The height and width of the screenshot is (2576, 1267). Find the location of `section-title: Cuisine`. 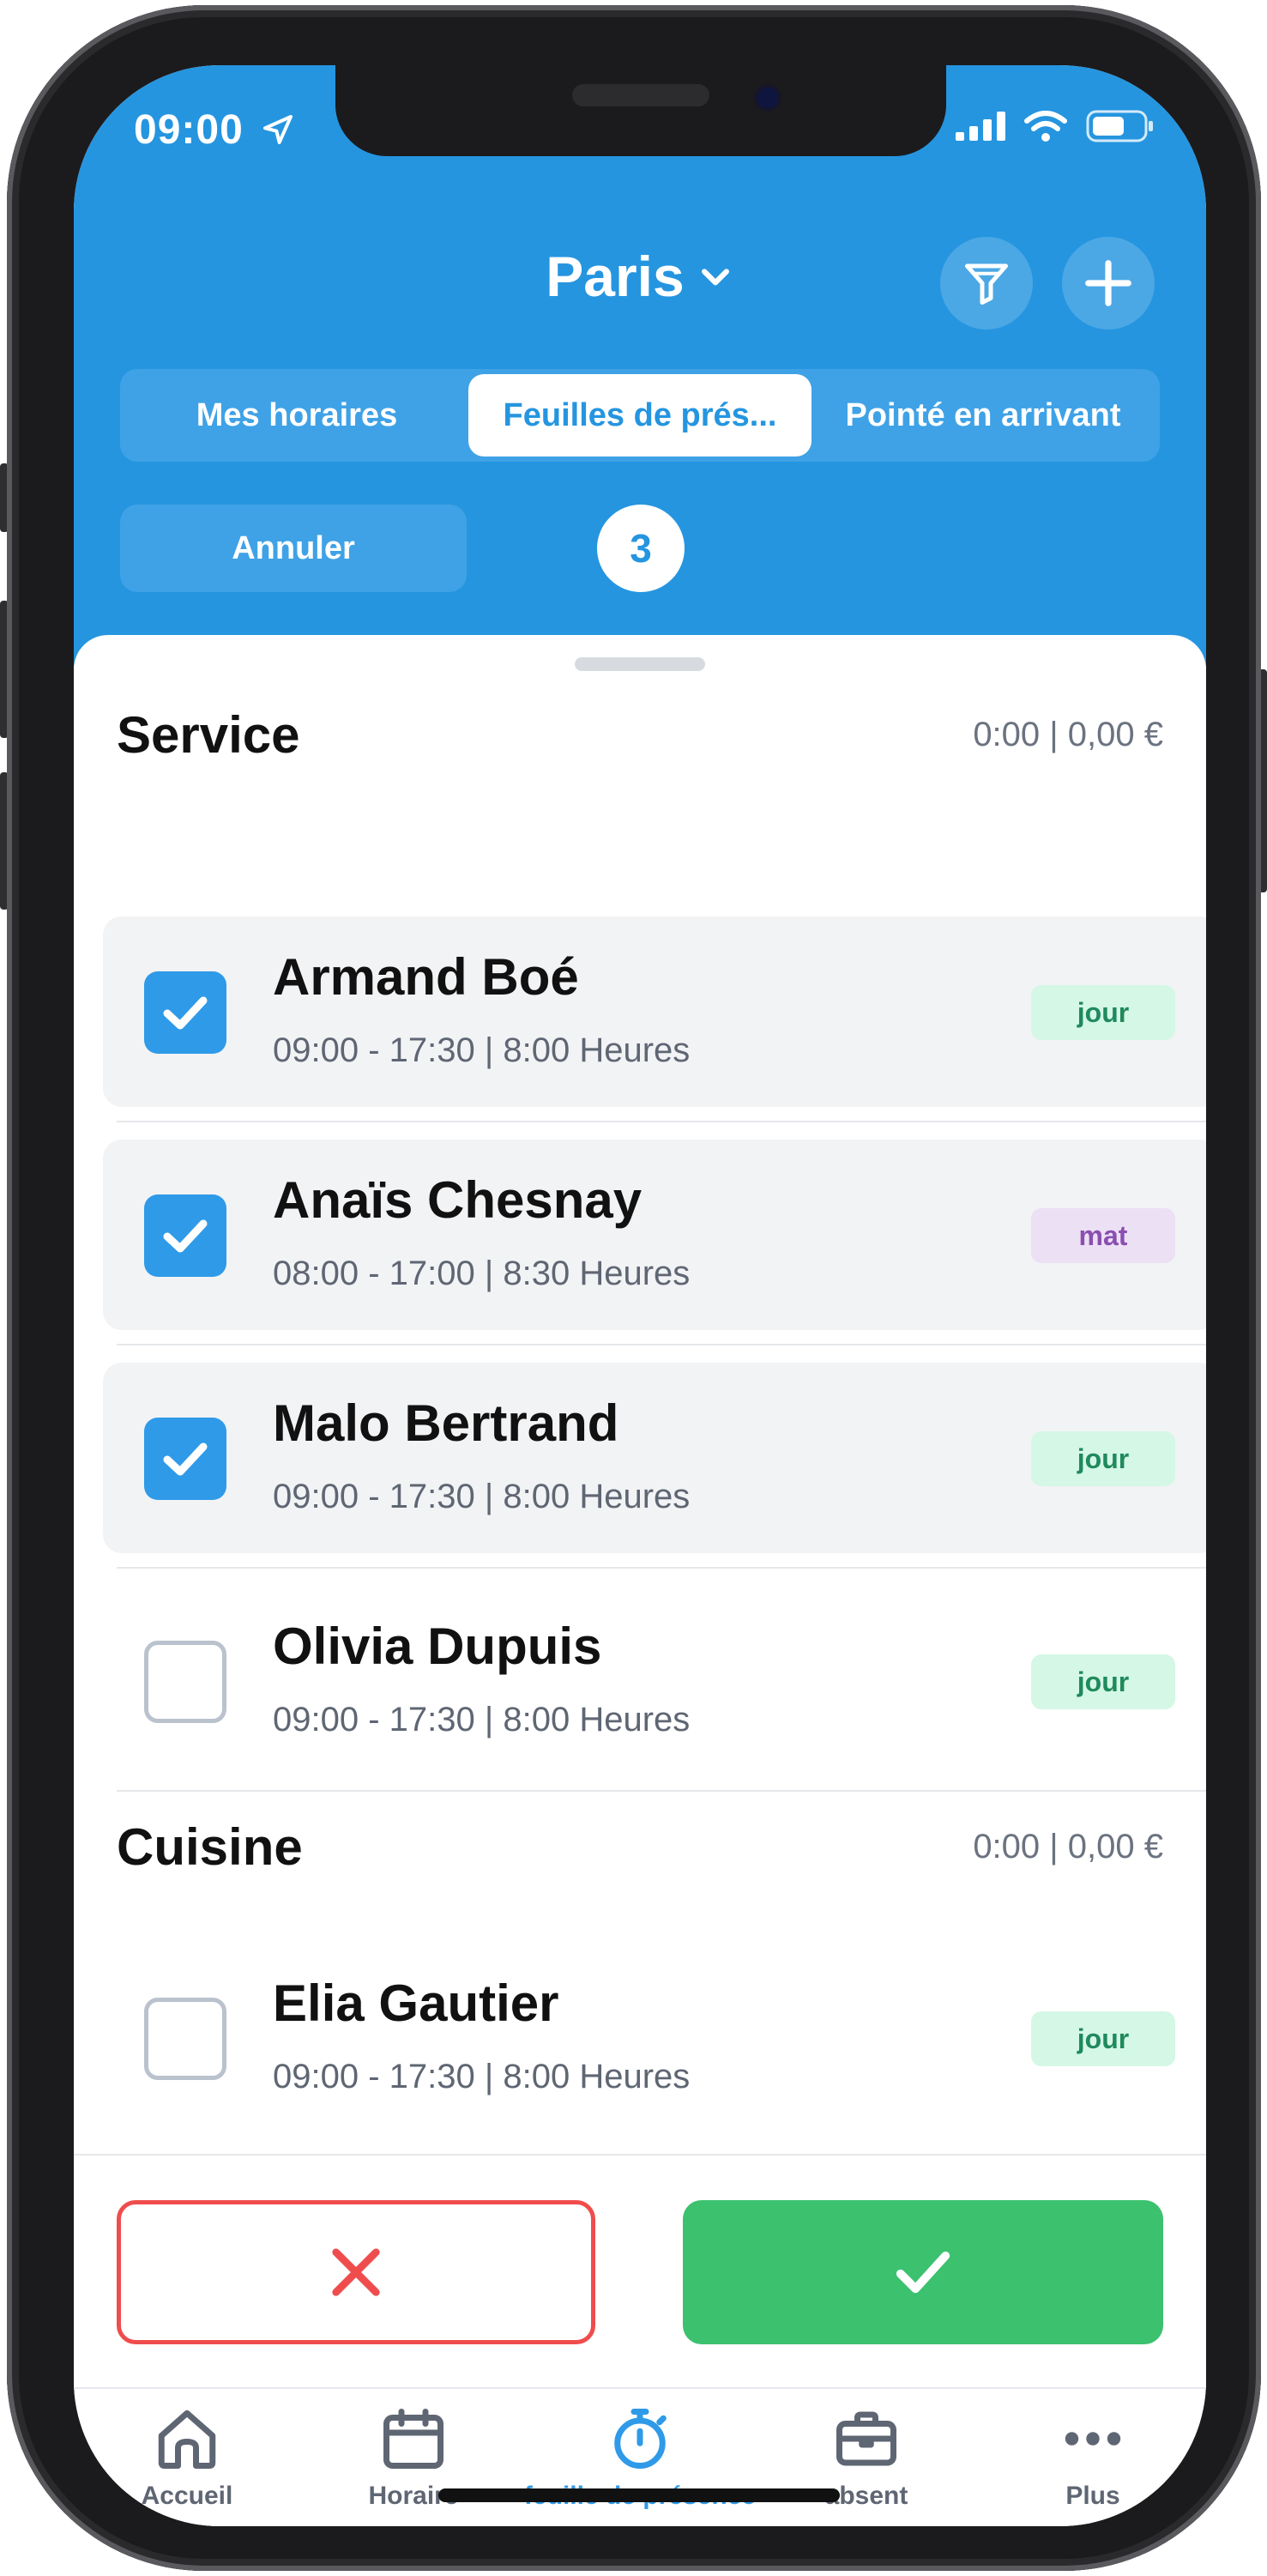

section-title: Cuisine is located at coordinates (210, 1847).